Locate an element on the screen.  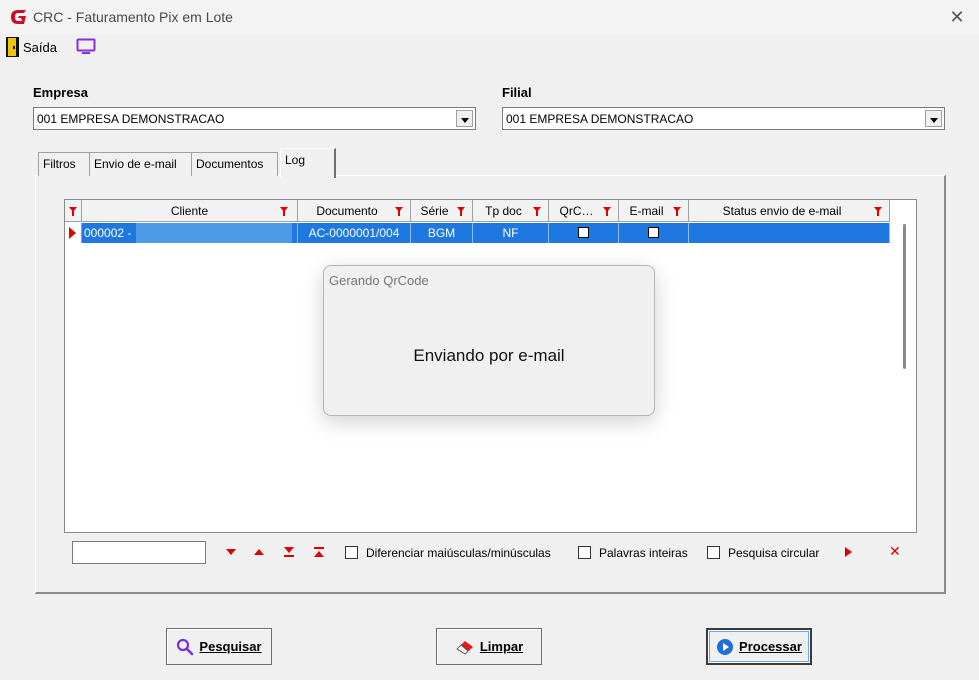
column-header-status-envio: Status envio de e-mail is located at coordinates (789, 211).